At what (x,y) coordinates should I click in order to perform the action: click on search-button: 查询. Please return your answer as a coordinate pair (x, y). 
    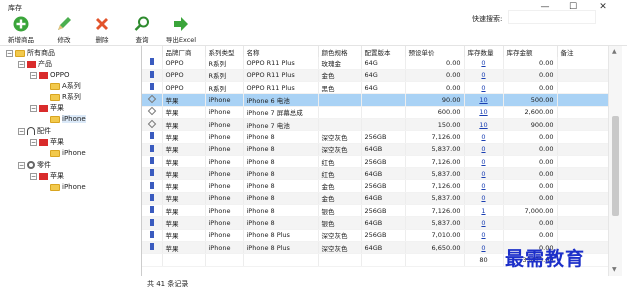
    Looking at the image, I should click on (142, 30).